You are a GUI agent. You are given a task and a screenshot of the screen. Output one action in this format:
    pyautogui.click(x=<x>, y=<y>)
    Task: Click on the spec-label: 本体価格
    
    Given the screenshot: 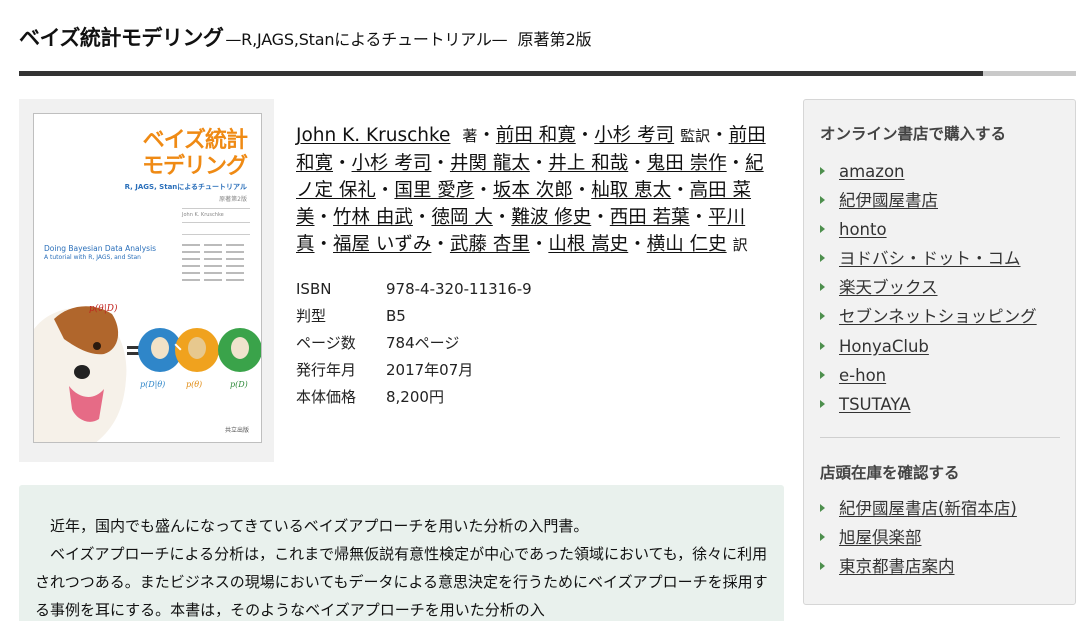 What is the action you would take?
    pyautogui.click(x=326, y=397)
    